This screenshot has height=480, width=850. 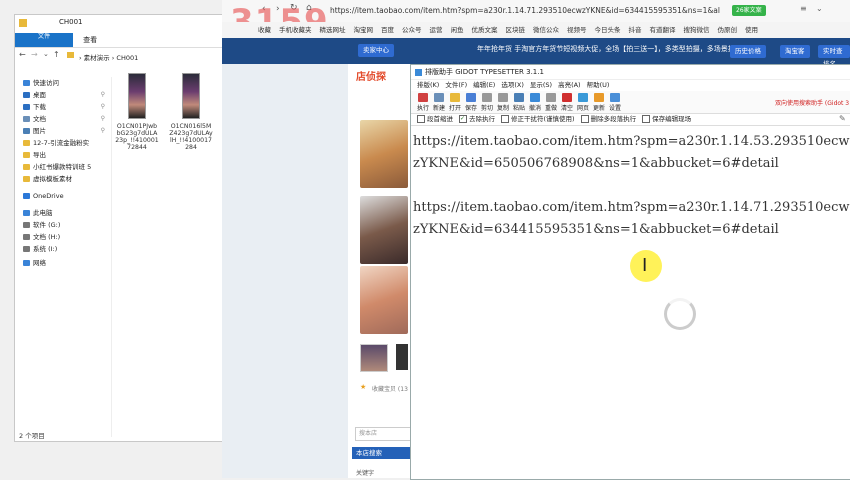 What do you see at coordinates (387, 30) in the screenshot?
I see `bookmark-item: 百度` at bounding box center [387, 30].